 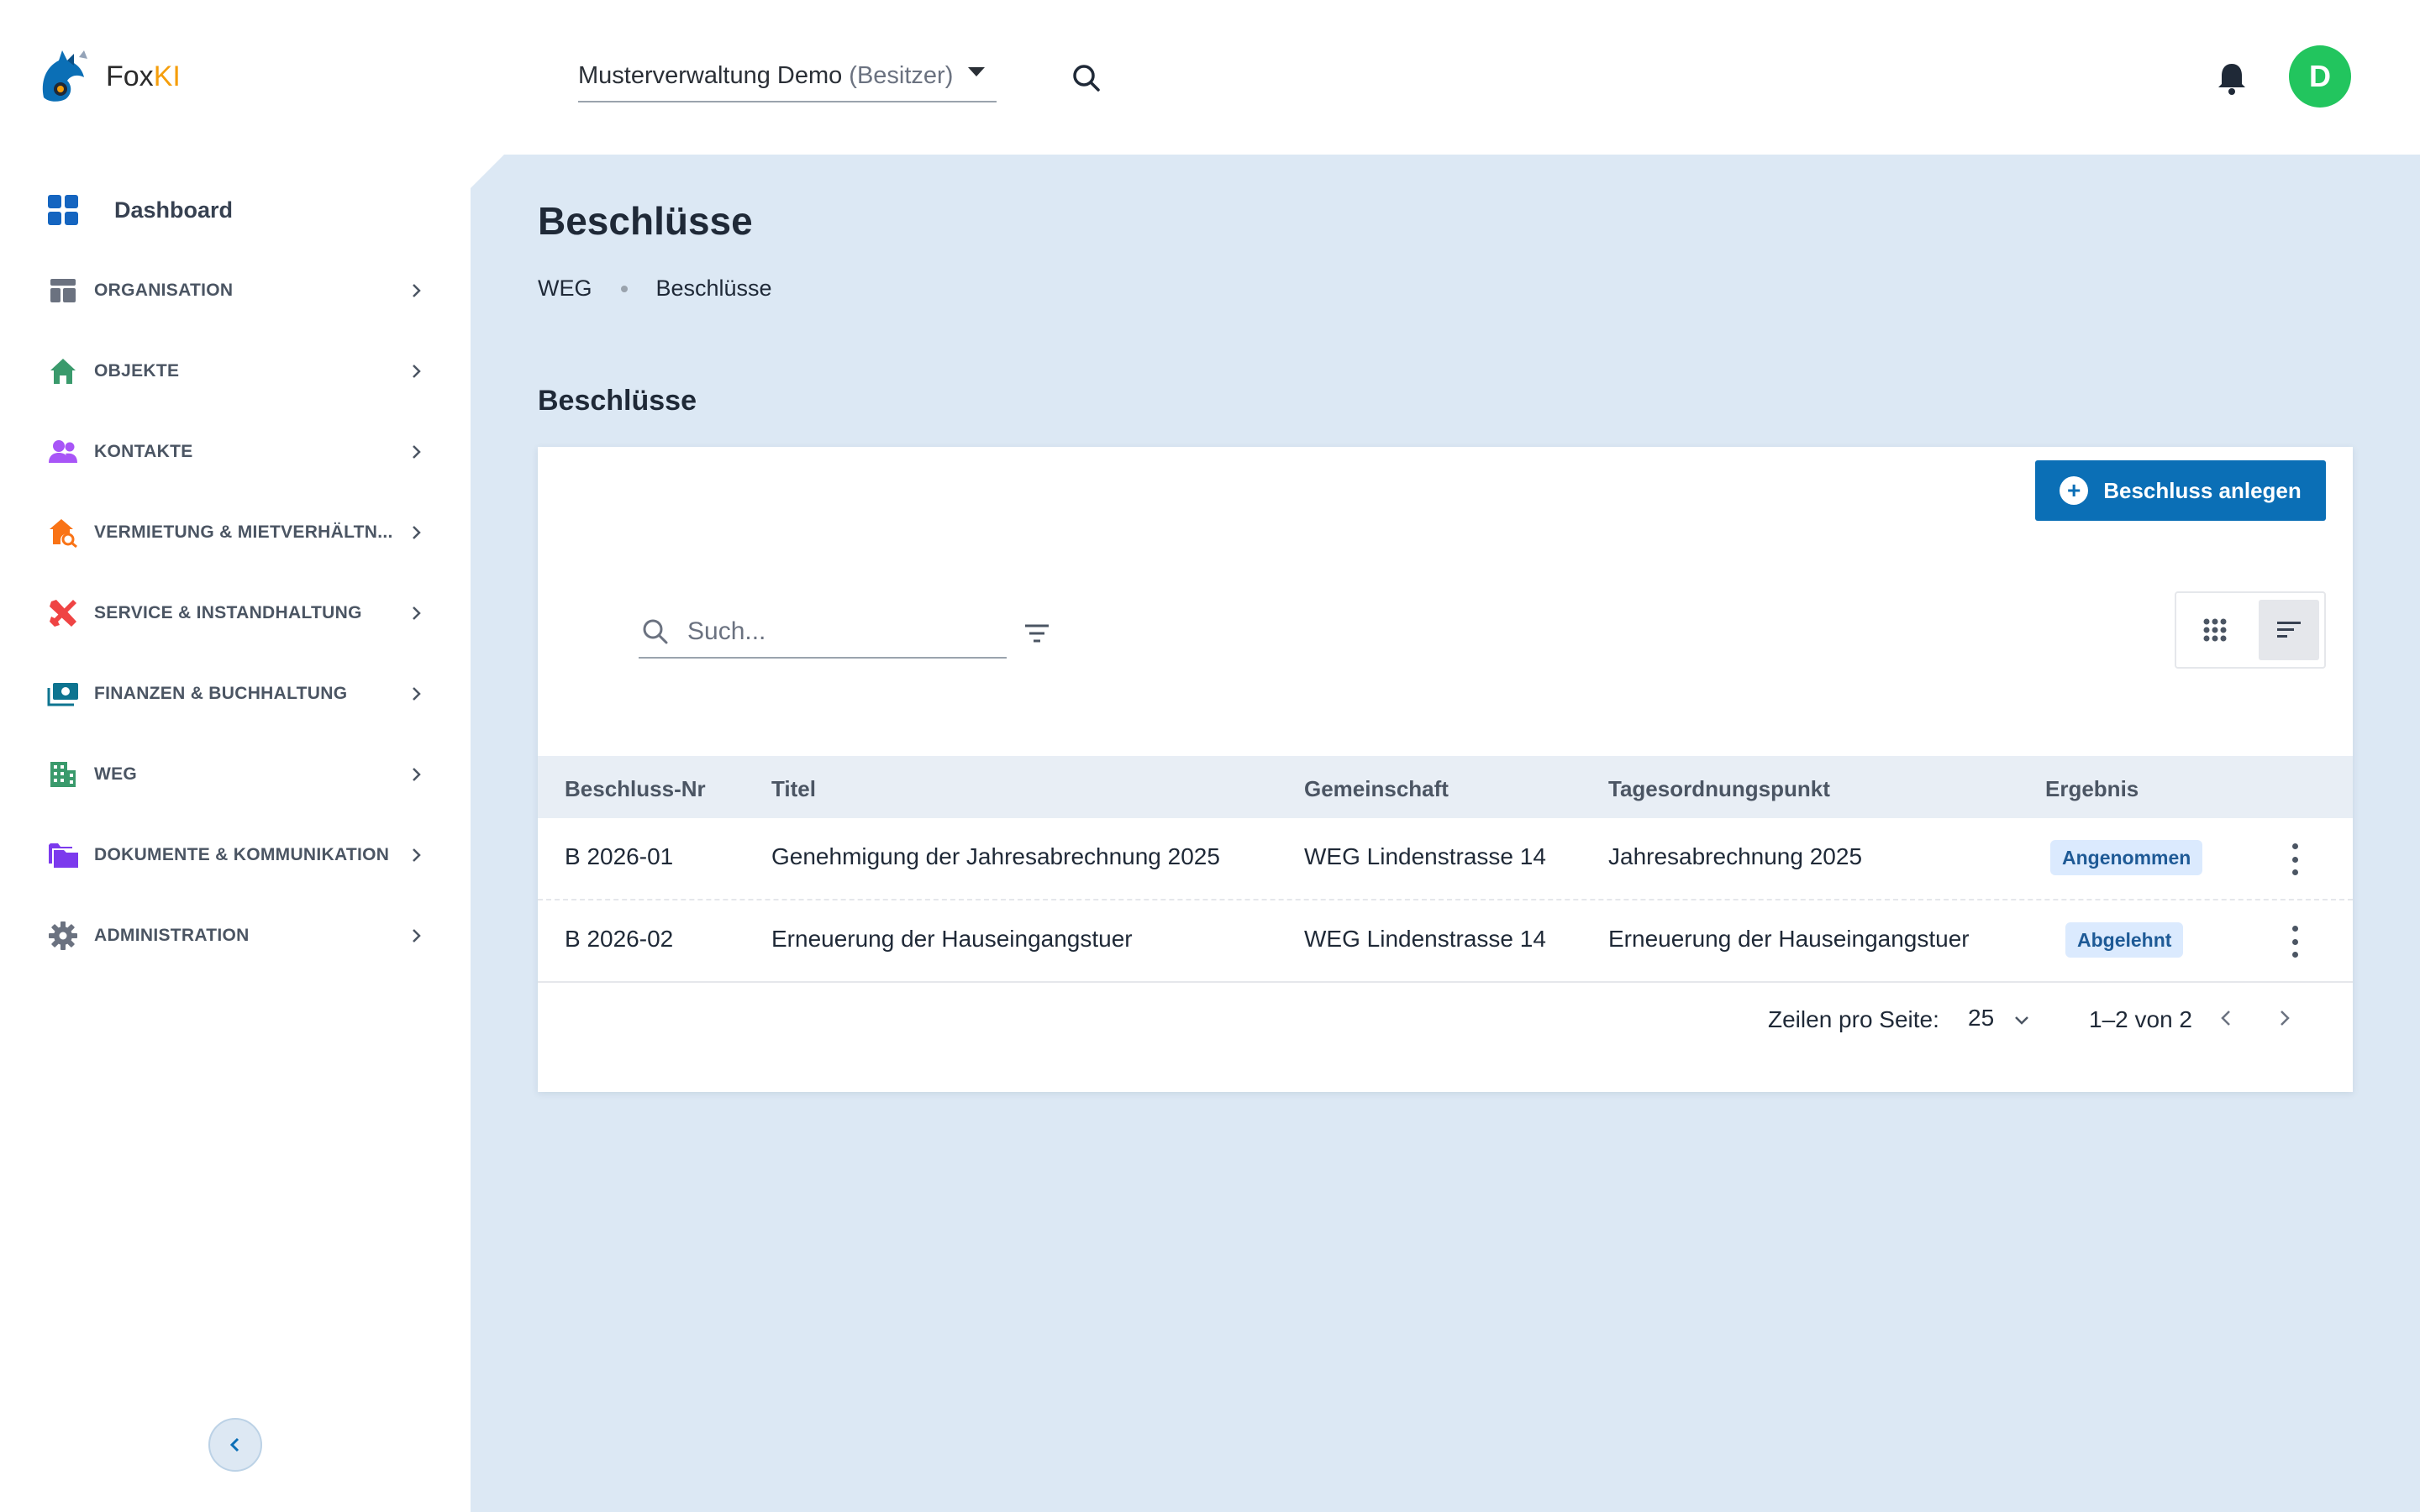 What do you see at coordinates (236, 371) in the screenshot?
I see `sidebar-item-objekte: OBJEKTE` at bounding box center [236, 371].